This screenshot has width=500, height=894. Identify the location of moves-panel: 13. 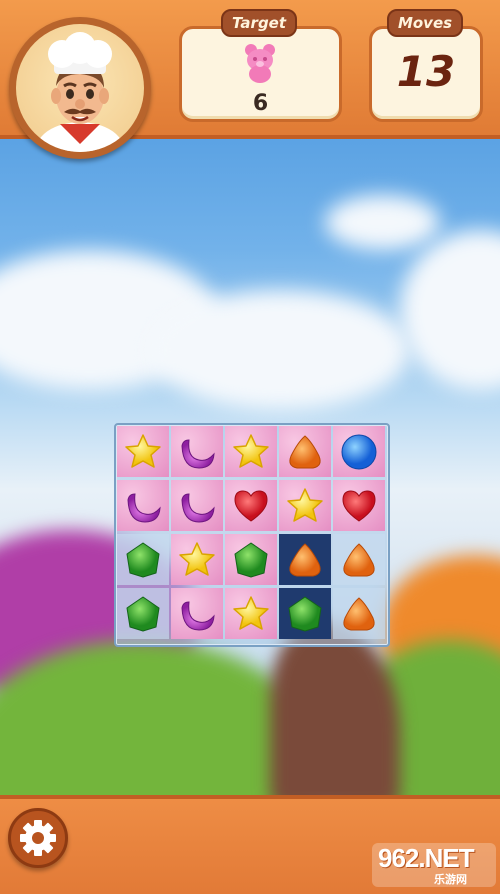
(426, 74).